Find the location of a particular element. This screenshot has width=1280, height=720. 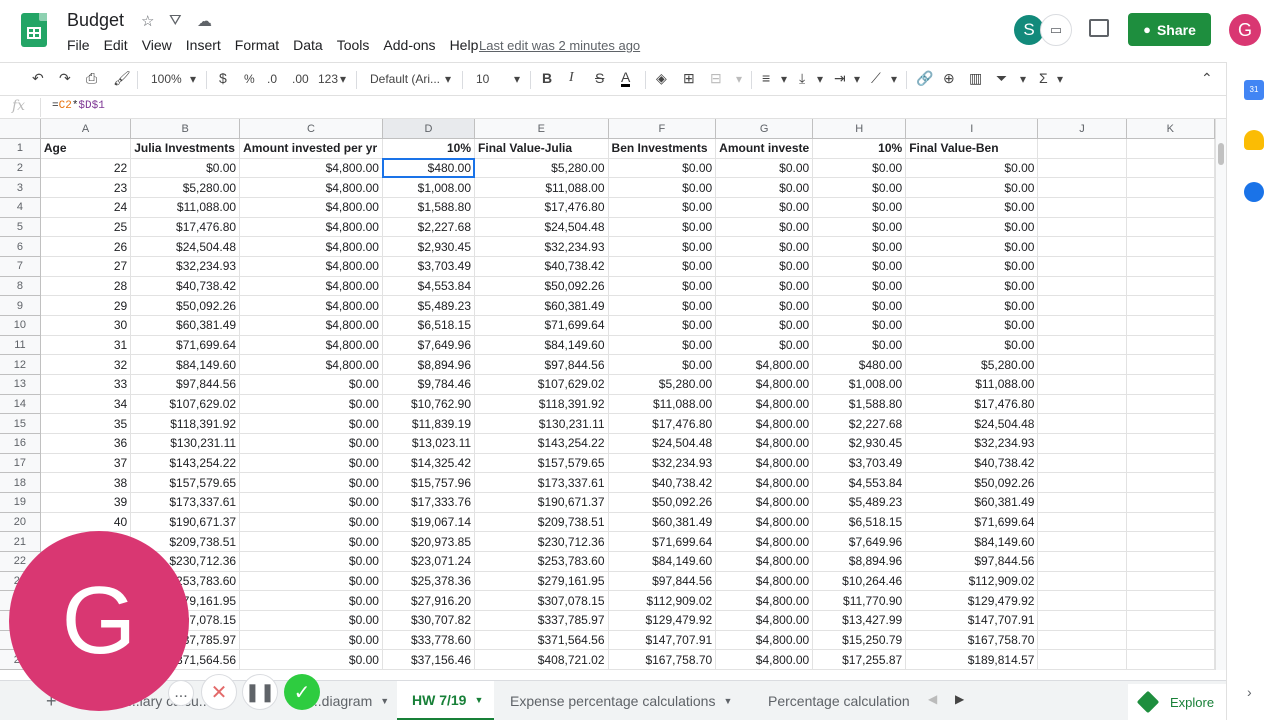

cell: $11,088.00 is located at coordinates (972, 384).